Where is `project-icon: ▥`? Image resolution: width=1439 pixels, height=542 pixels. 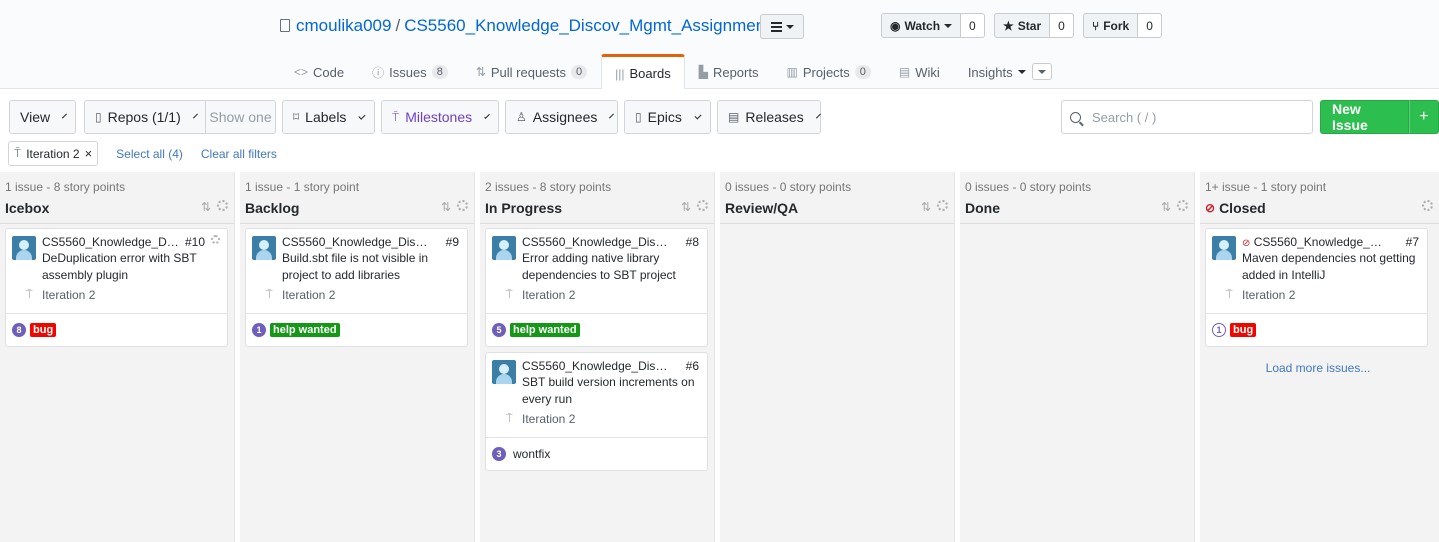 project-icon: ▥ is located at coordinates (792, 72).